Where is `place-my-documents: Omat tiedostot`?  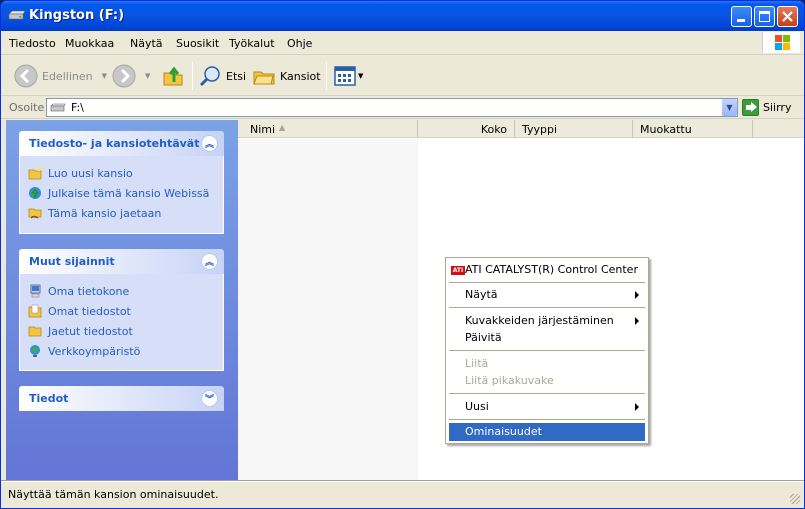
place-my-documents: Omat tiedostot is located at coordinates (121, 311).